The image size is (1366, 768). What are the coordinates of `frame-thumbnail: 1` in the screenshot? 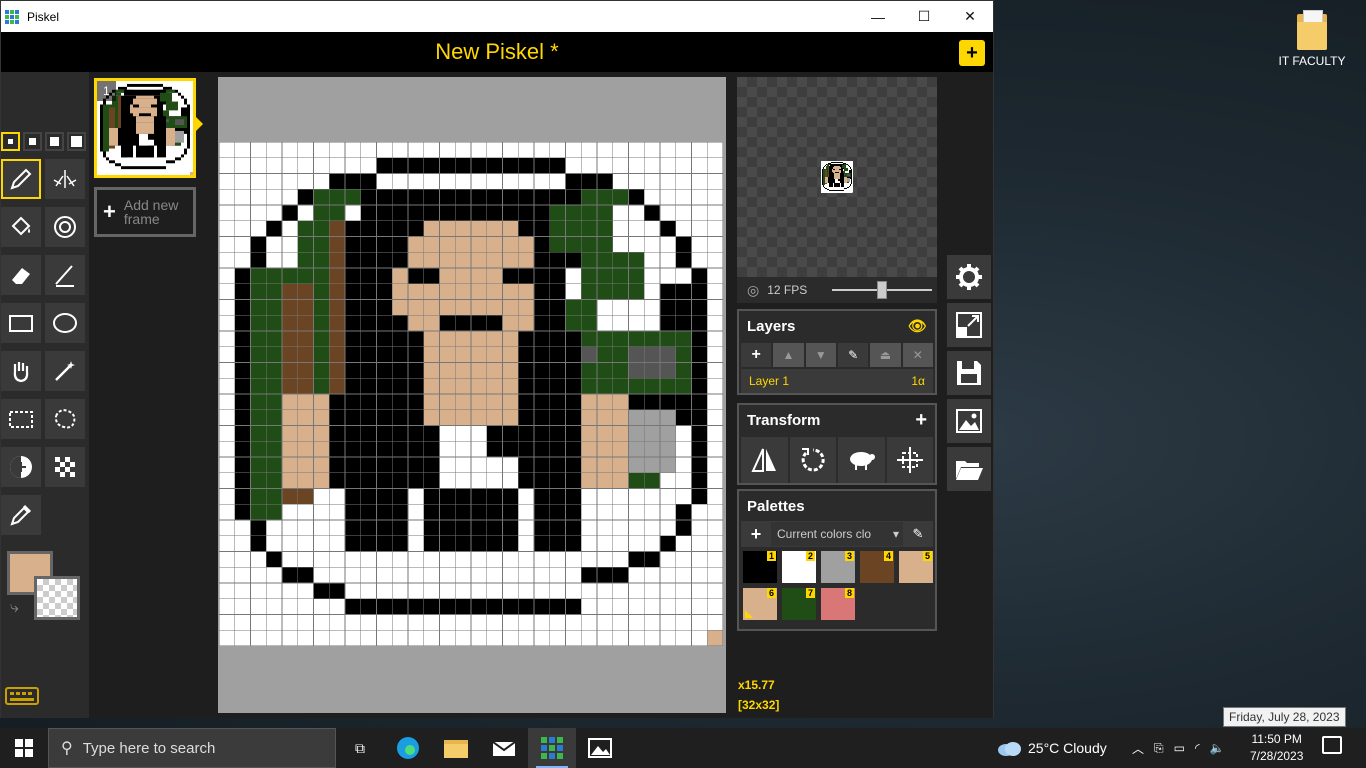 It's located at (145, 128).